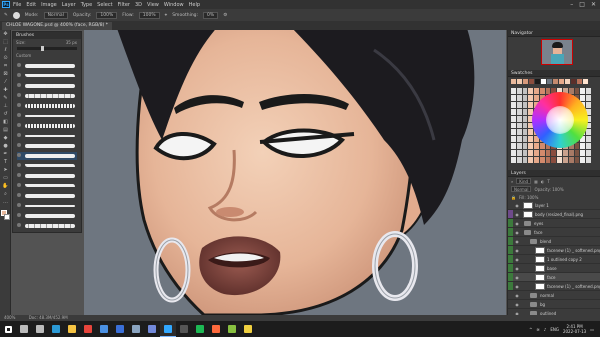 The image size is (600, 337). What do you see at coordinates (5, 130) in the screenshot?
I see `gradient-tool-icon: ▤` at bounding box center [5, 130].